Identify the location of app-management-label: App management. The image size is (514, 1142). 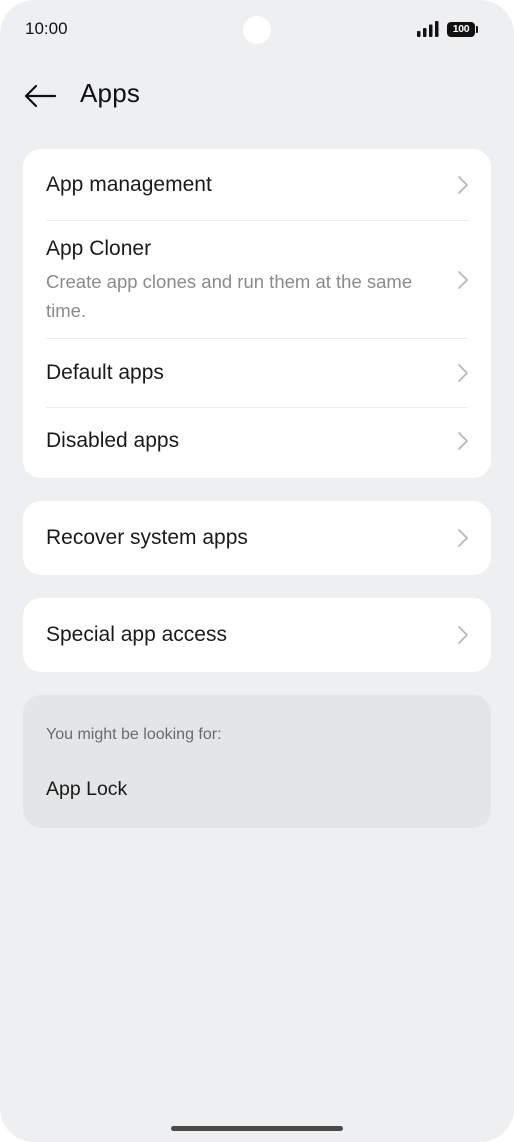
(129, 184).